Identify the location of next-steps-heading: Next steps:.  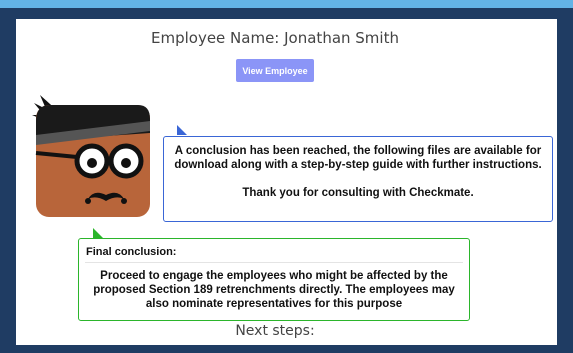
(275, 331).